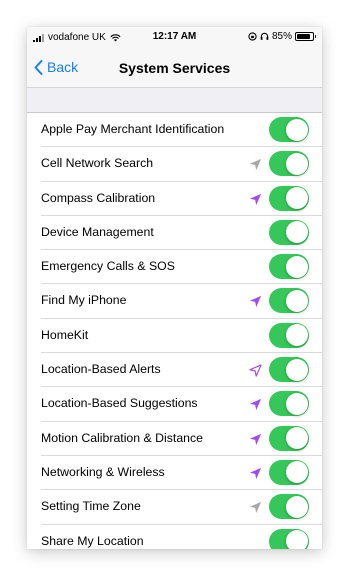 The width and height of the screenshot is (350, 578). I want to click on service-label: Share My Location, so click(92, 540).